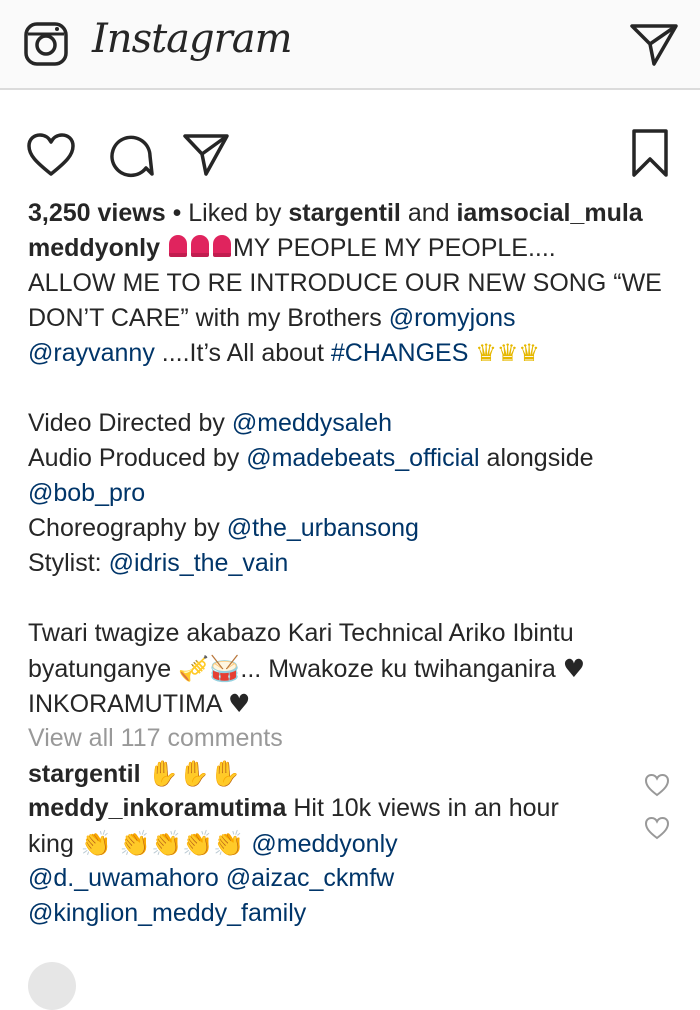  Describe the element at coordinates (128, 704) in the screenshot. I see `caption-text: INKORAMUTIMA` at that location.